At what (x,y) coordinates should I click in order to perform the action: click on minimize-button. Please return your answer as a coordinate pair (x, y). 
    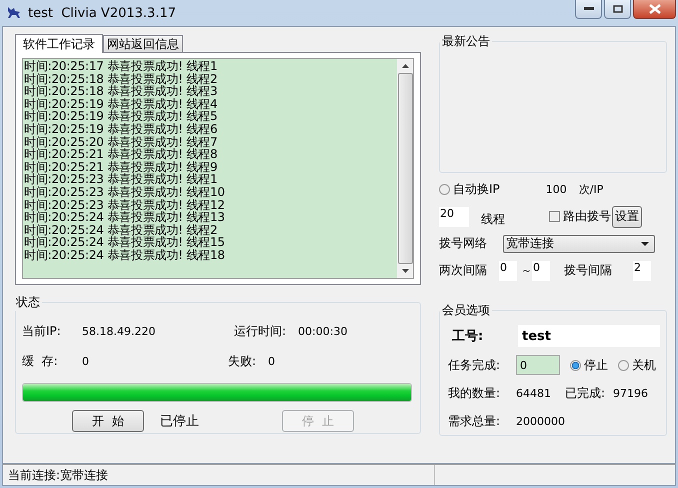
    Looking at the image, I should click on (588, 9).